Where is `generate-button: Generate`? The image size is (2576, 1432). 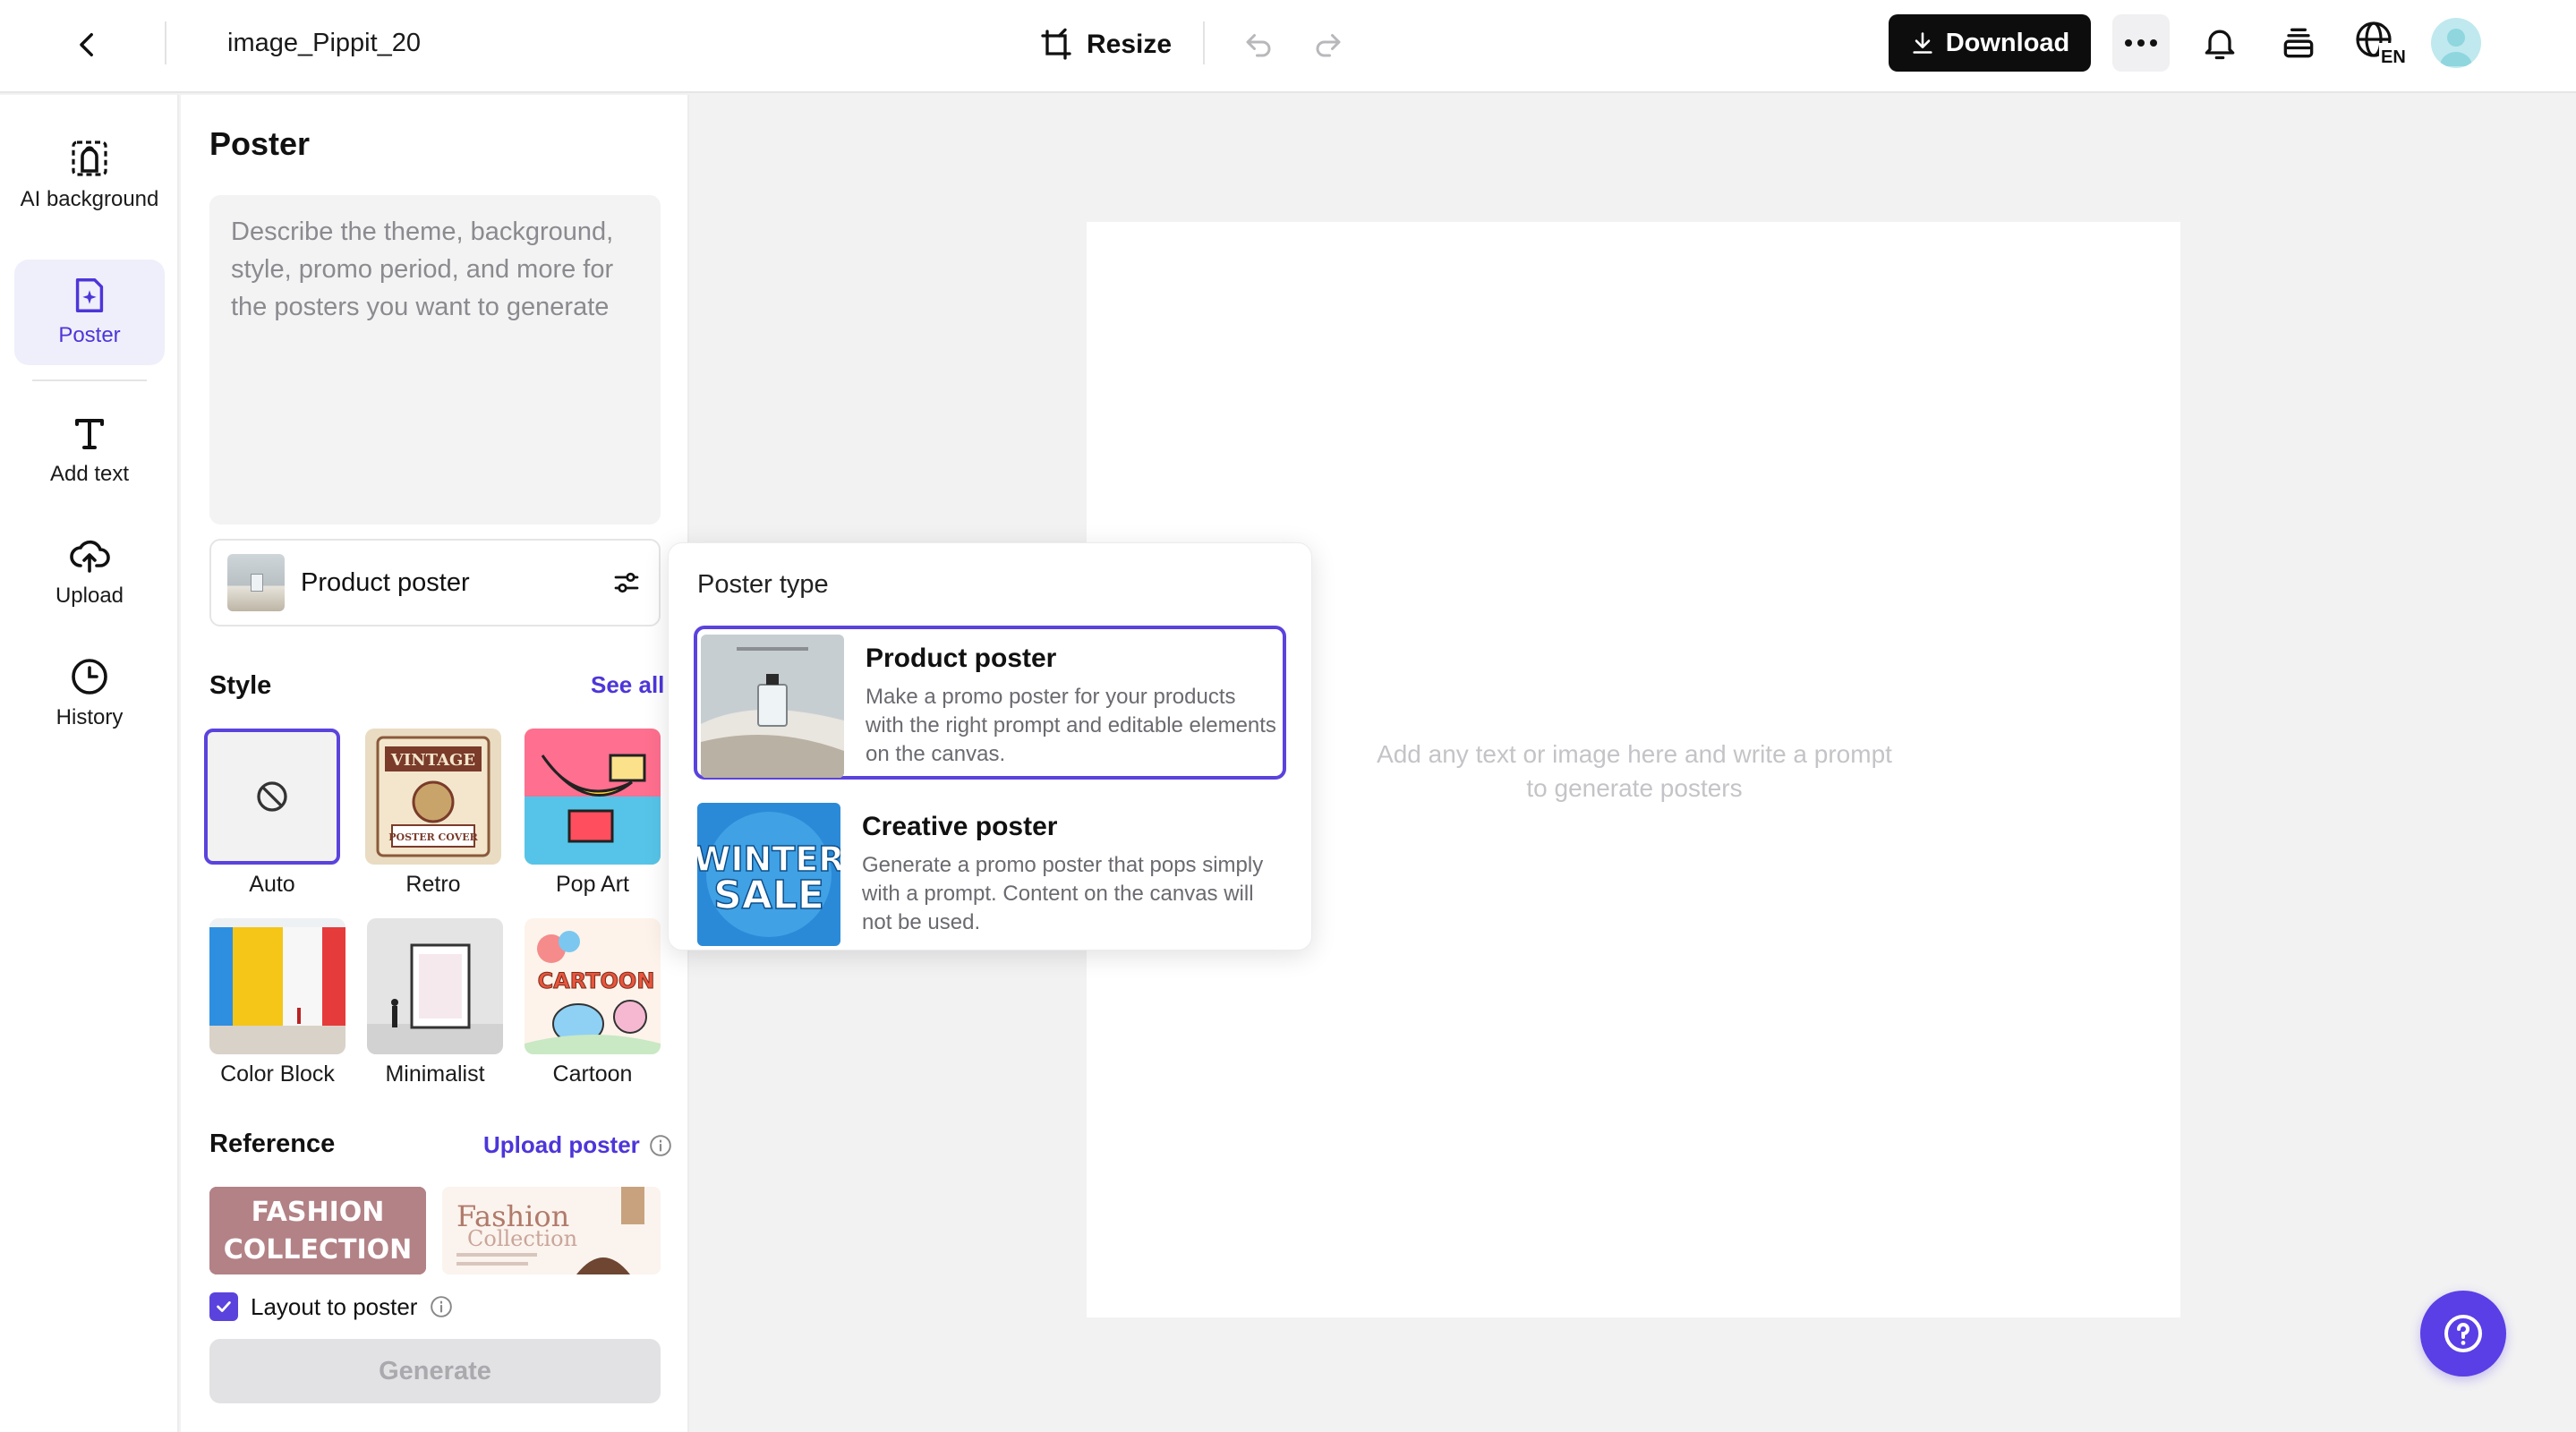 generate-button: Generate is located at coordinates (435, 1371).